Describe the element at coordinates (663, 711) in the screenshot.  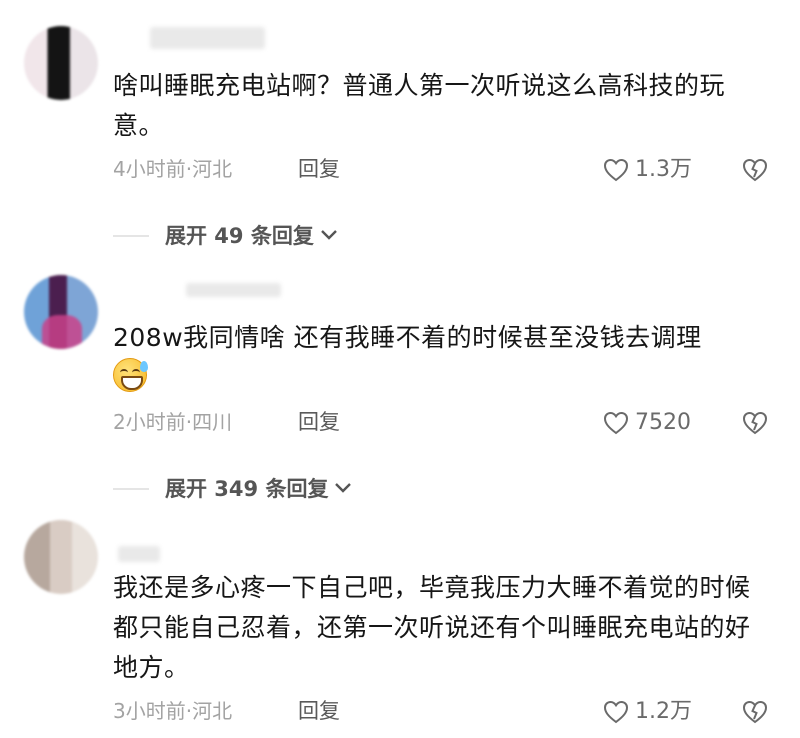
I see `like-count: 1.2万` at that location.